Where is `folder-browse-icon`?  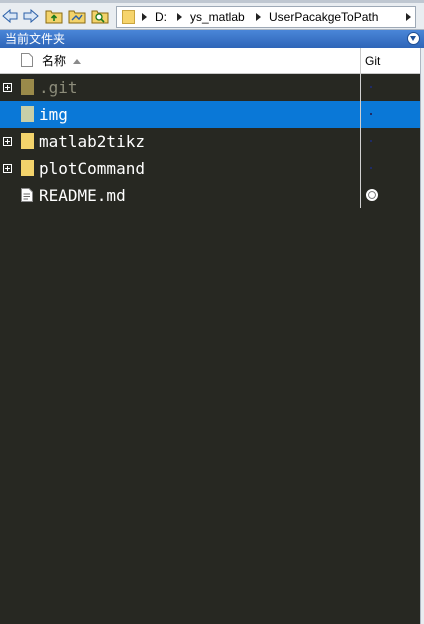 folder-browse-icon is located at coordinates (77, 17).